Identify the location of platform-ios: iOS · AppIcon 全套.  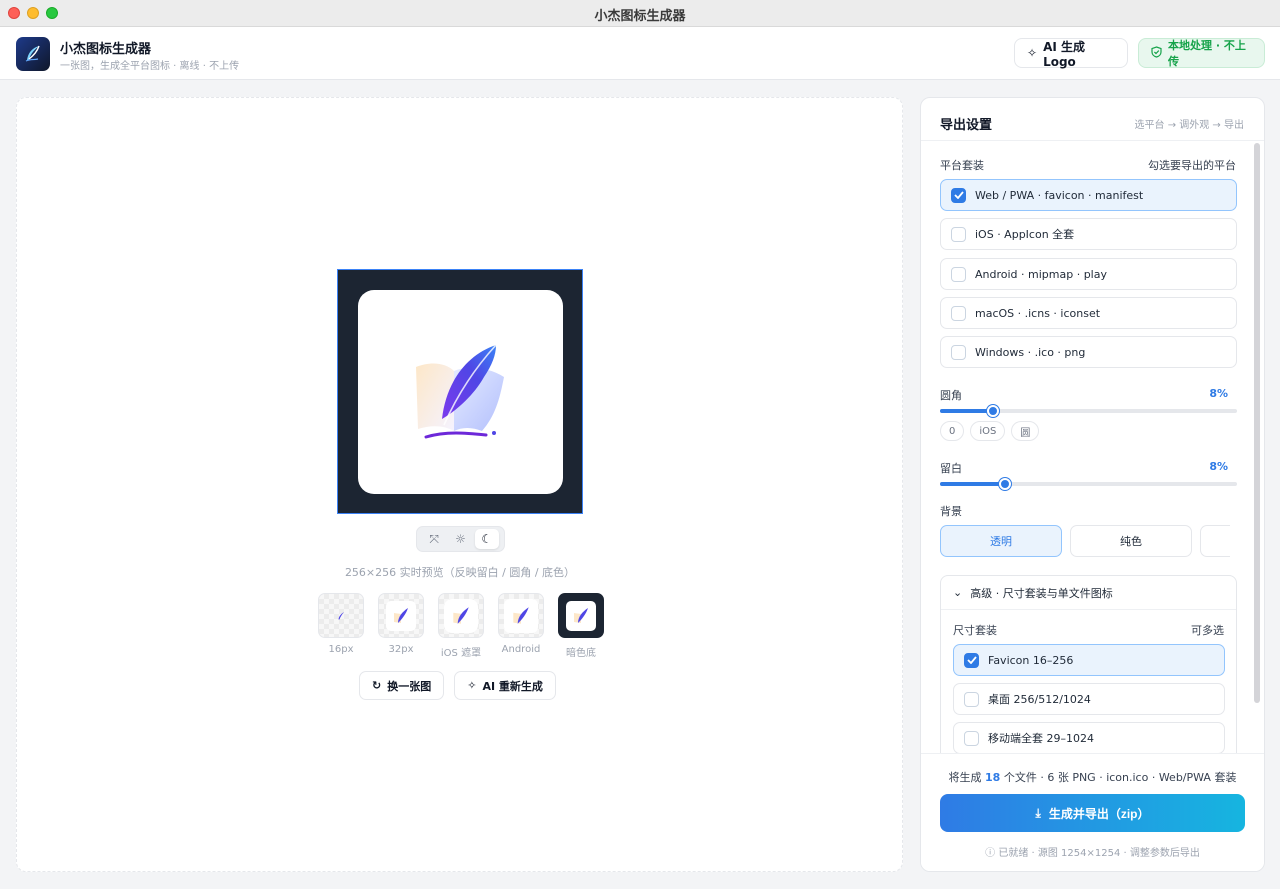
(1088, 234).